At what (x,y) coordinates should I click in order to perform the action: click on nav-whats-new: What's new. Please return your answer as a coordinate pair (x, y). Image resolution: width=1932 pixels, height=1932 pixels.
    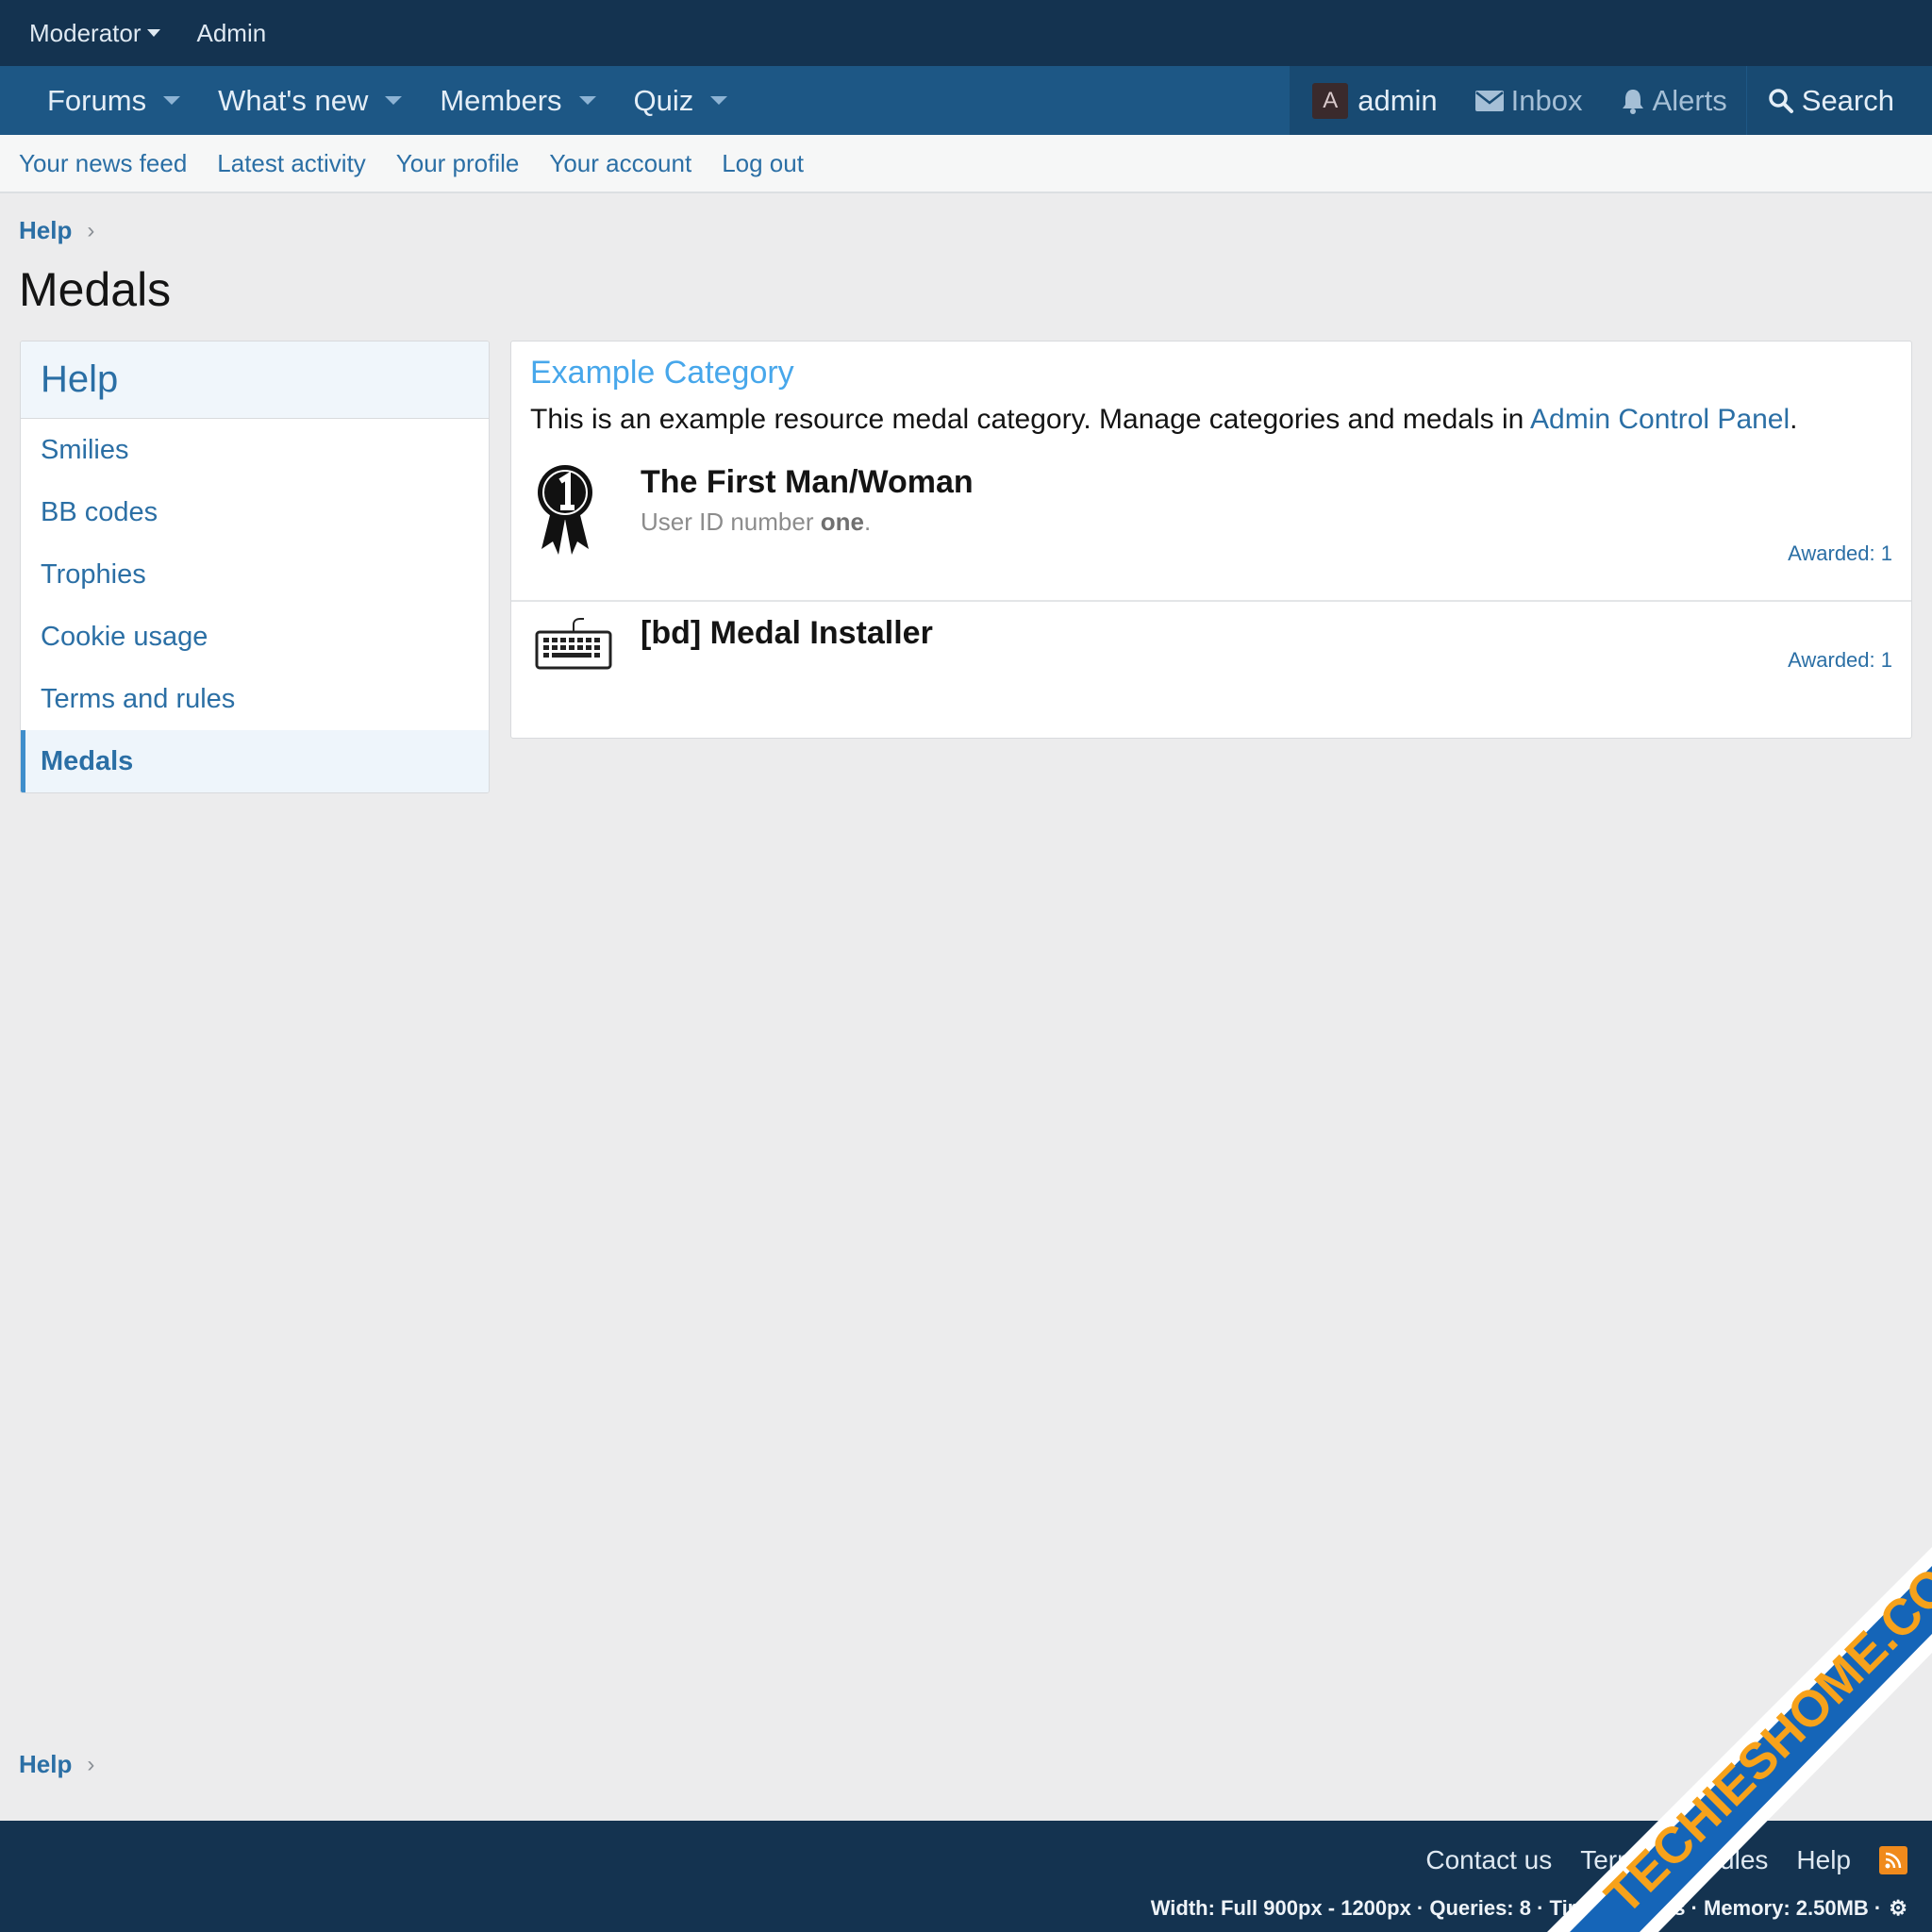
    Looking at the image, I should click on (310, 100).